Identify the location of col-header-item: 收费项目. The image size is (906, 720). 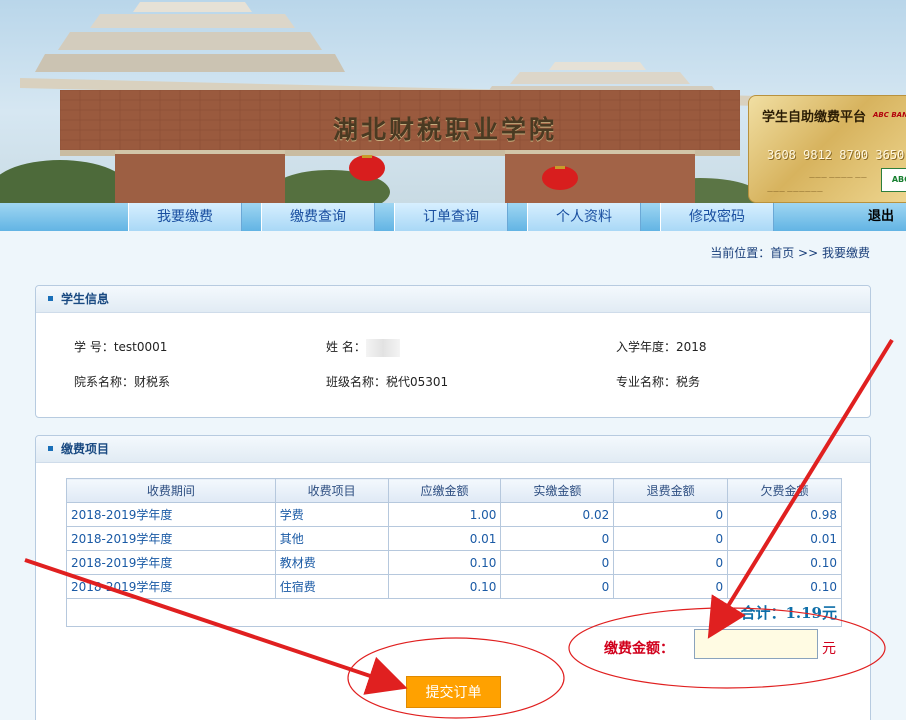
(331, 490).